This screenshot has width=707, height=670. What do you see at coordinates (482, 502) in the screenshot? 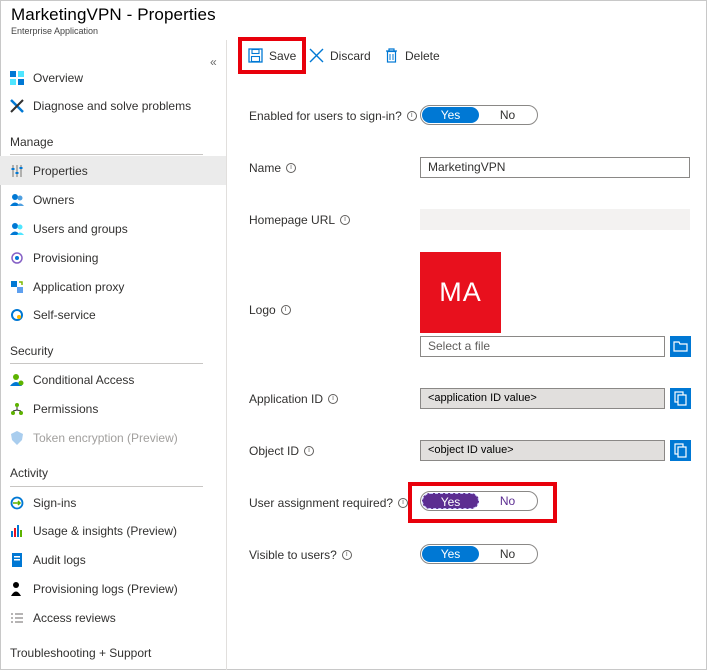
I see `user-assignment-highlight-box` at bounding box center [482, 502].